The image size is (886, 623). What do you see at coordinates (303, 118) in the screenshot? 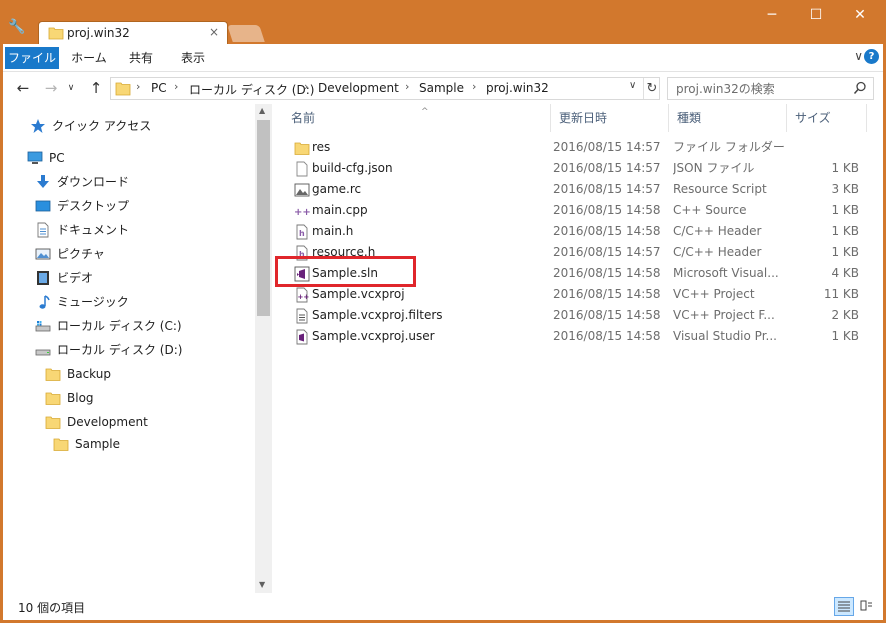
I see `column-header-label: 名前` at bounding box center [303, 118].